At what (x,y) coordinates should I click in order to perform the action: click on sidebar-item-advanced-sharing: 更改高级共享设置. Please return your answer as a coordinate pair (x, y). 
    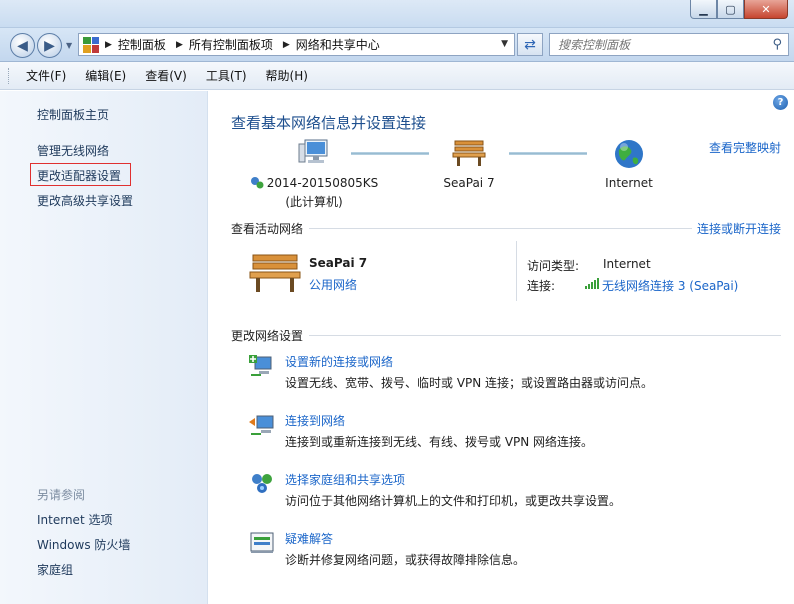
    Looking at the image, I should click on (85, 200).